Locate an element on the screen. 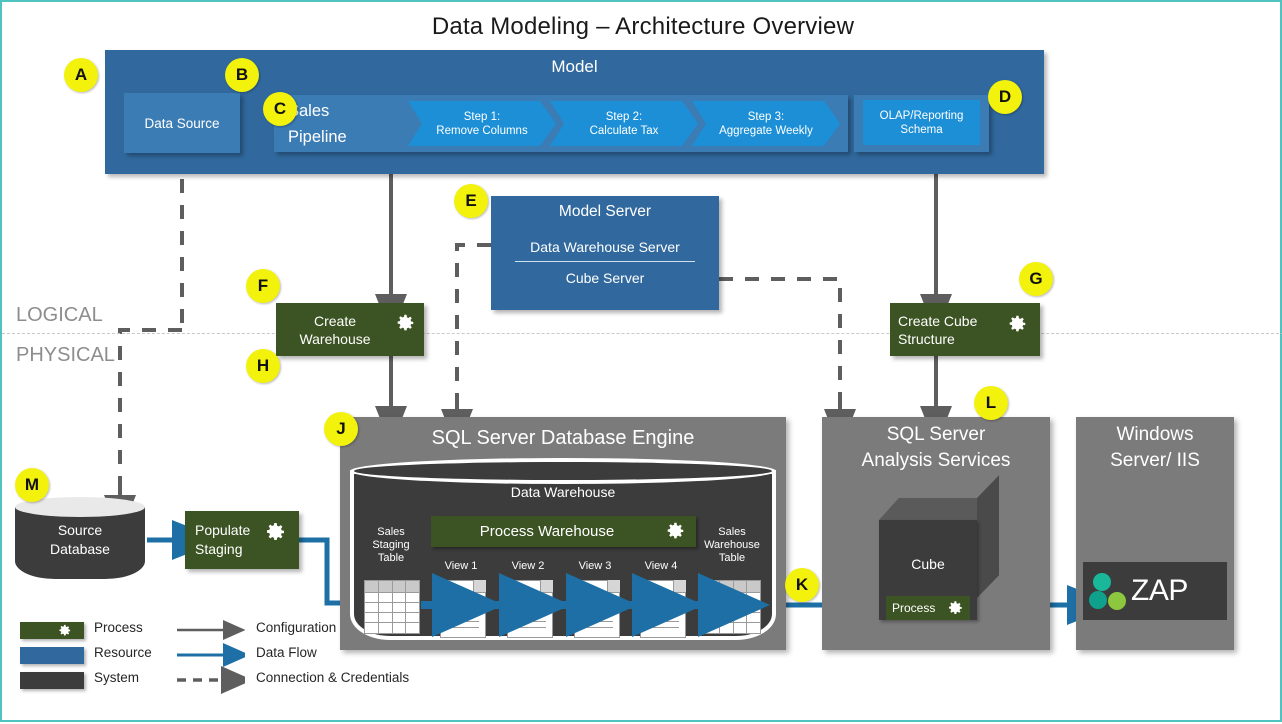  olap-schema-line1: OLAP/Reporting is located at coordinates (921, 115).